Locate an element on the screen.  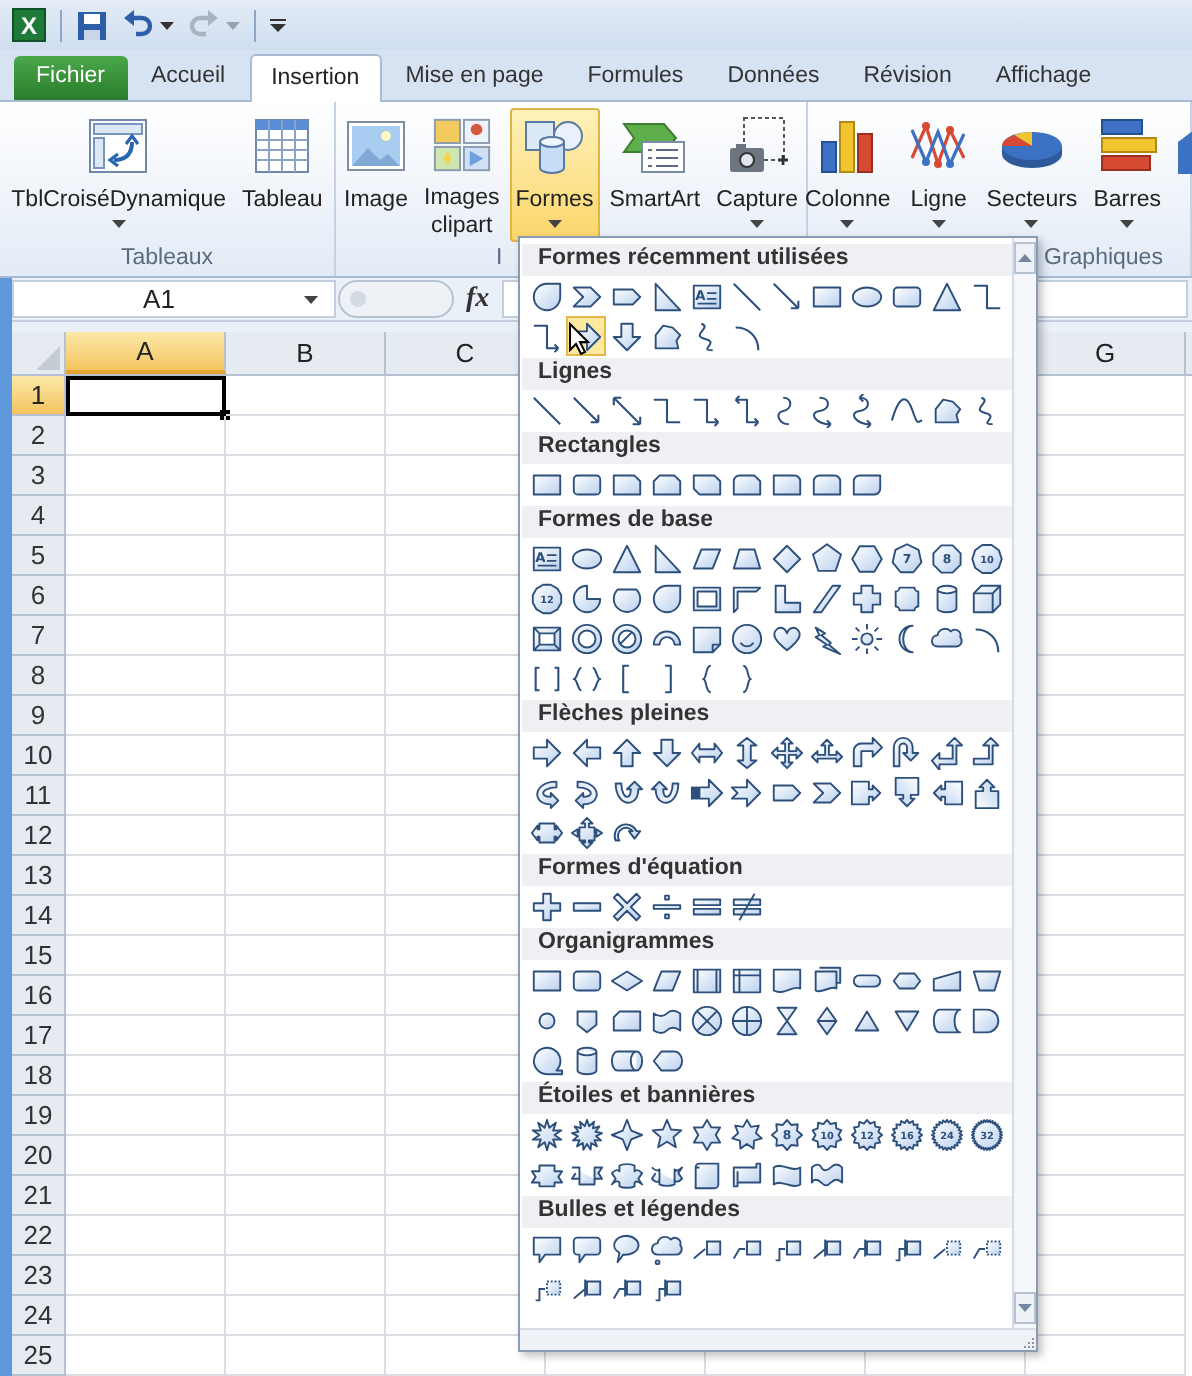
section-header: Bulles et légendes is located at coordinates (767, 1212).